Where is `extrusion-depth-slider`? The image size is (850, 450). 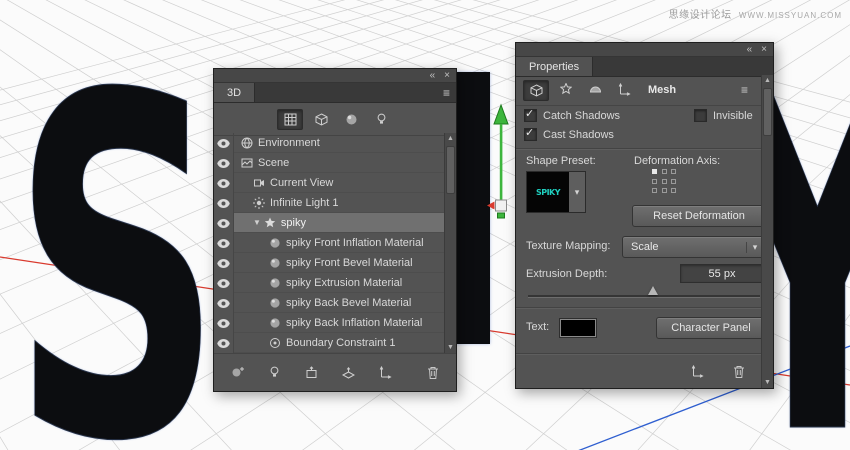 extrusion-depth-slider is located at coordinates (644, 292).